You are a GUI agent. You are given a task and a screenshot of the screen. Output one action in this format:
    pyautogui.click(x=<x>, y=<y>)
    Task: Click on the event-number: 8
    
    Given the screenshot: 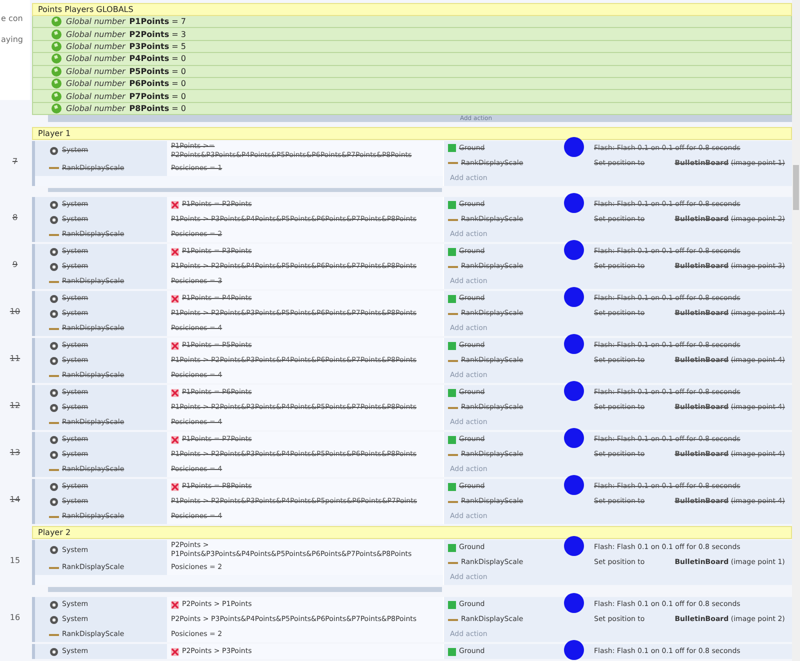 What is the action you would take?
    pyautogui.click(x=15, y=217)
    